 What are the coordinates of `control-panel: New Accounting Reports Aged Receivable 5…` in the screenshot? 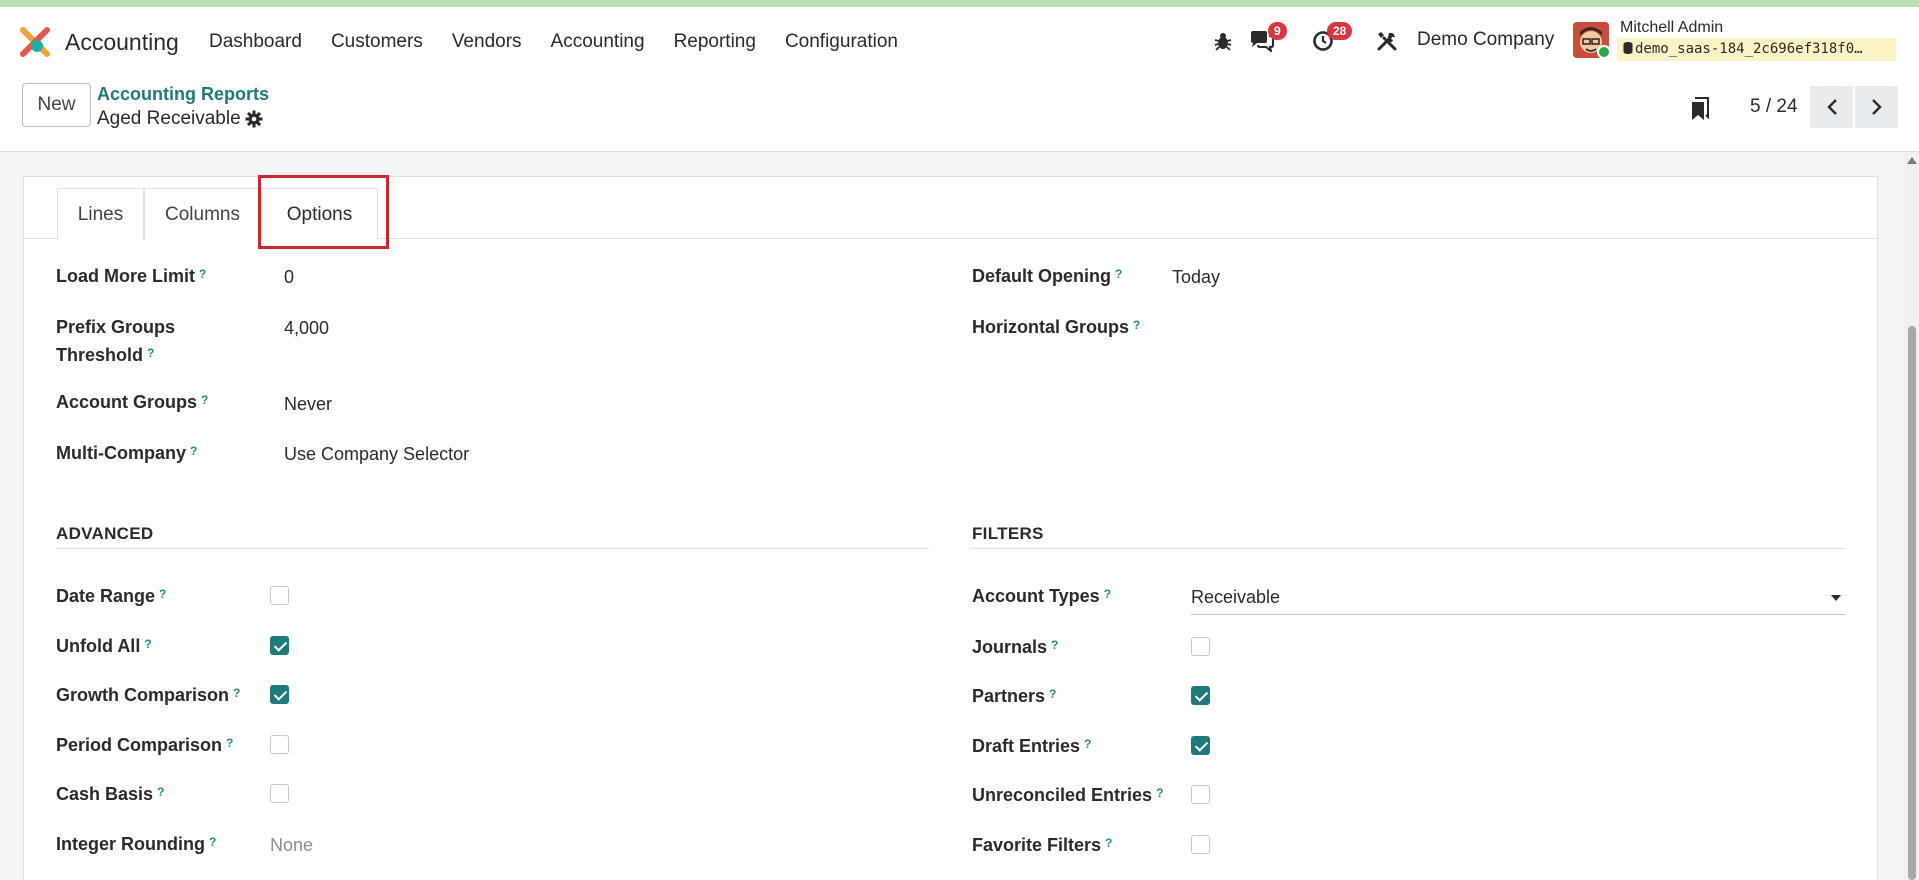 It's located at (959, 113).